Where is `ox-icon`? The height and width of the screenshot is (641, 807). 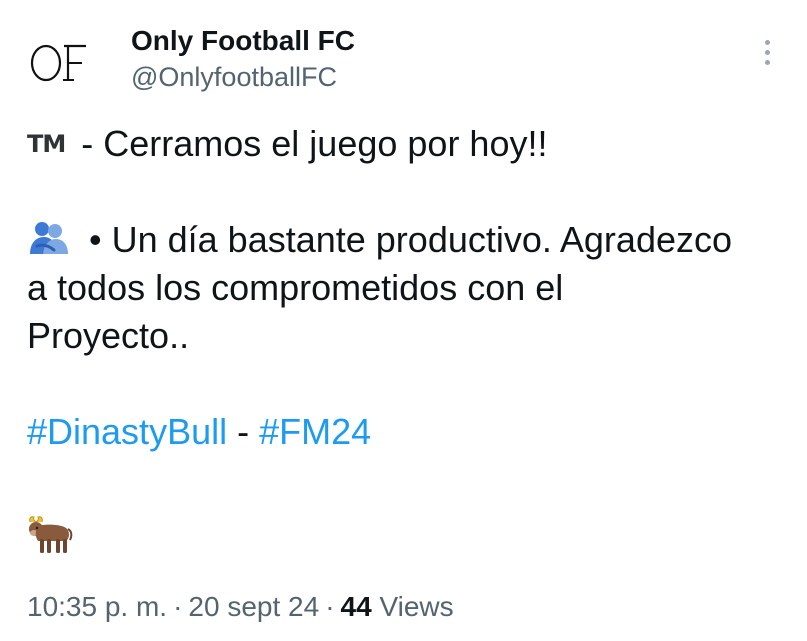
ox-icon is located at coordinates (49, 536).